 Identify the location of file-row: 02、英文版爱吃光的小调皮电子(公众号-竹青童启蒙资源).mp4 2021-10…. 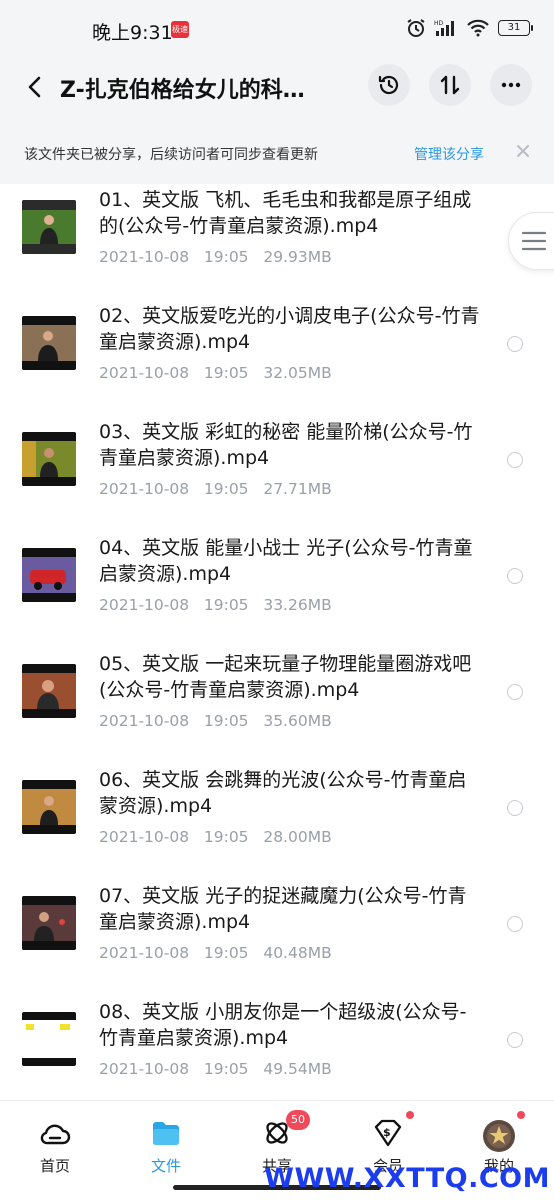
(277, 358).